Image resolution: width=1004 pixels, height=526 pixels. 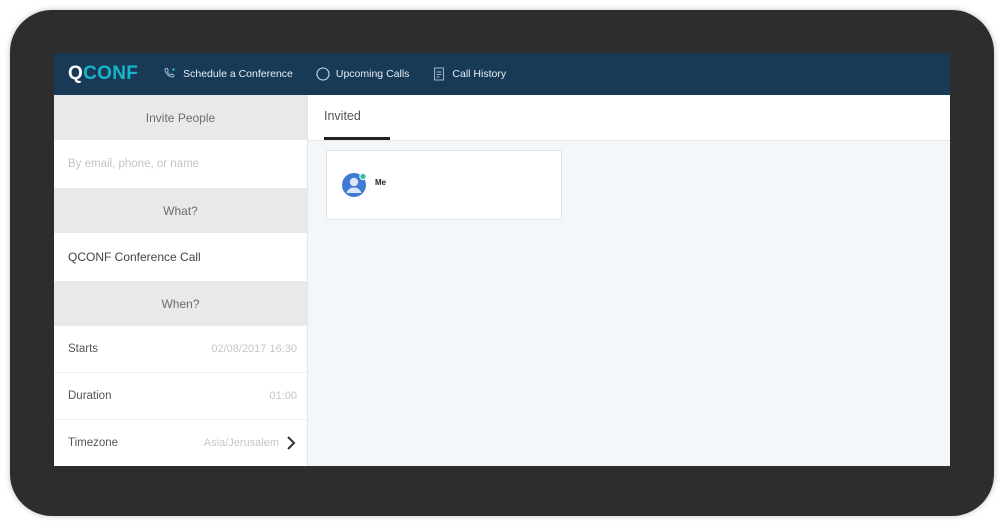 I want to click on starts-value: 02/08/2017 16:30, so click(x=254, y=349).